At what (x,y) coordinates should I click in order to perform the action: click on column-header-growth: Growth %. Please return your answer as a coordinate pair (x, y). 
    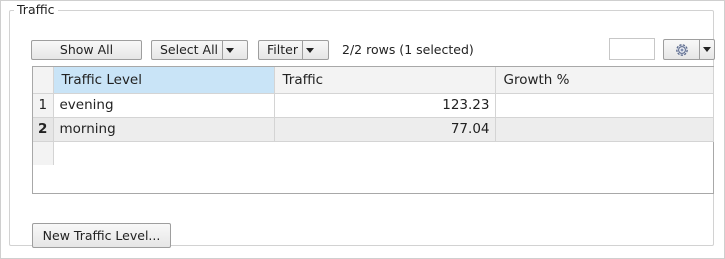
    Looking at the image, I should click on (604, 80).